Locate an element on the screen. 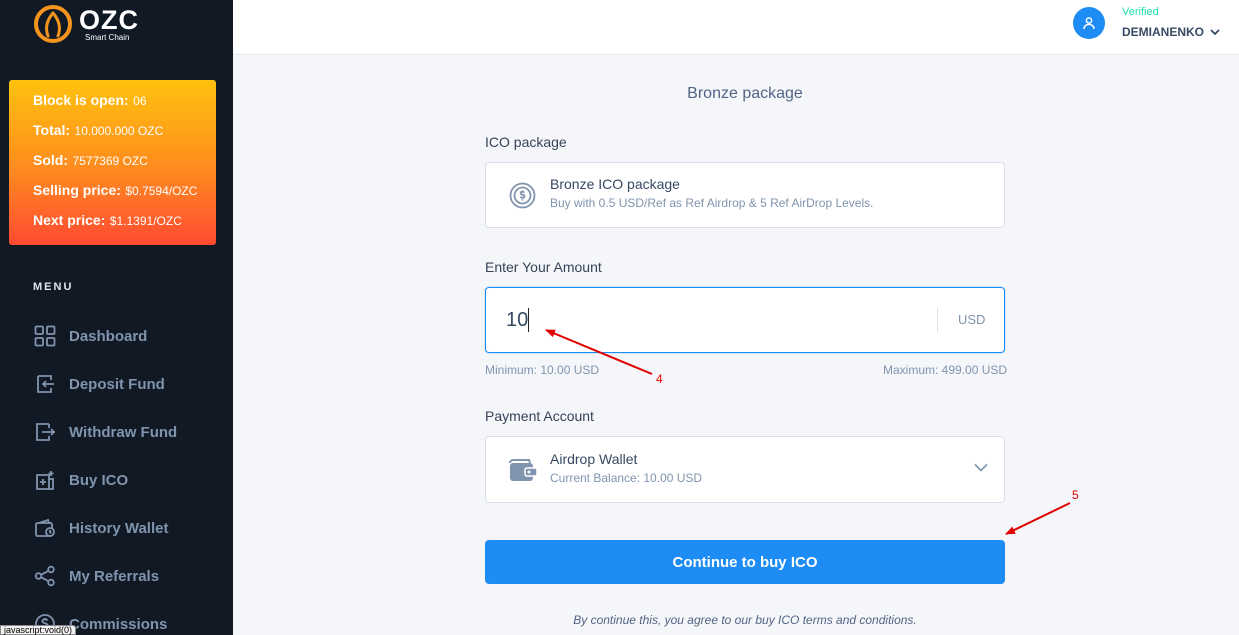 Image resolution: width=1239 pixels, height=635 pixels. block-info-key: Sold: is located at coordinates (50, 160).